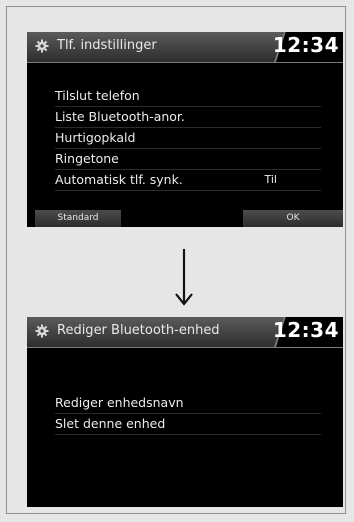 The height and width of the screenshot is (522, 354). What do you see at coordinates (188, 180) in the screenshot?
I see `menu-item-auto-sync: Automatisk tlf. synk. Til` at bounding box center [188, 180].